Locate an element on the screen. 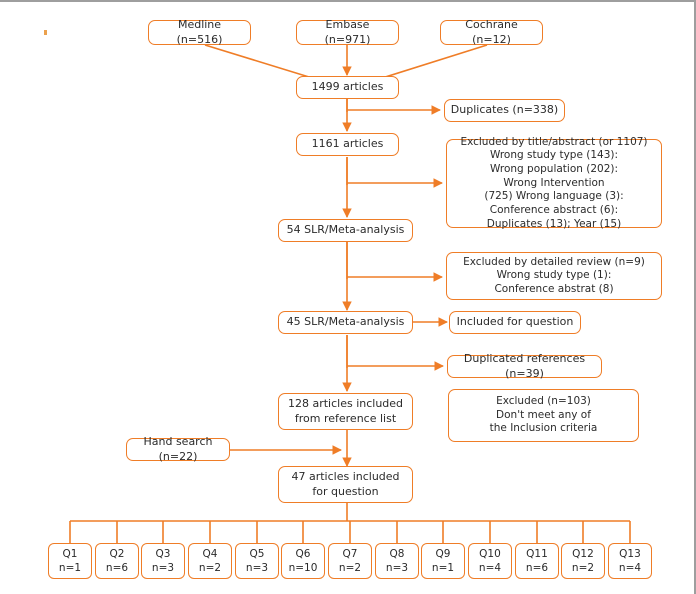 The image size is (696, 594). question-box-q10: Q10 n=4 is located at coordinates (490, 561).